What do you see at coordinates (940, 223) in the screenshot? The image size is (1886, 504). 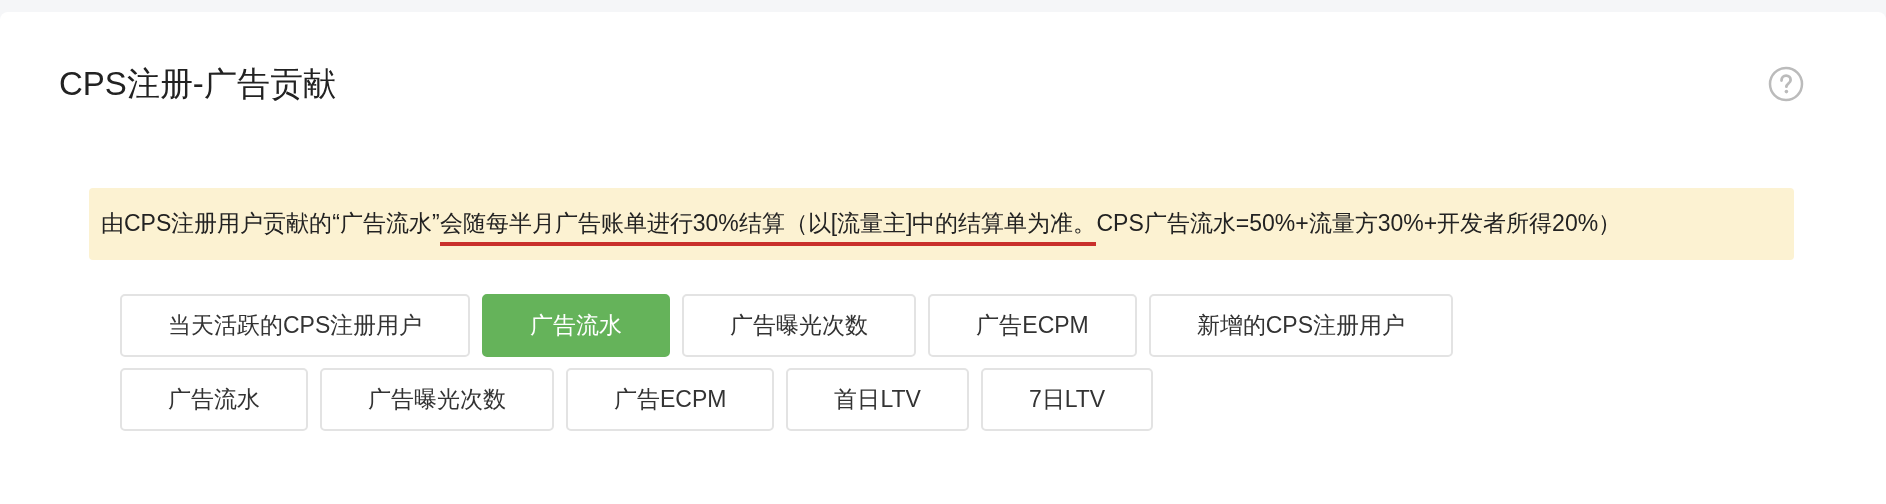 I see `notice-text: 由CPS注册用户贡献的“广告流水”会随每半月广告账单进行30%结算（以[流量主]中的结算单为准。CPS广告流水=50%+流量方30%+开发者所得20%）` at bounding box center [940, 223].